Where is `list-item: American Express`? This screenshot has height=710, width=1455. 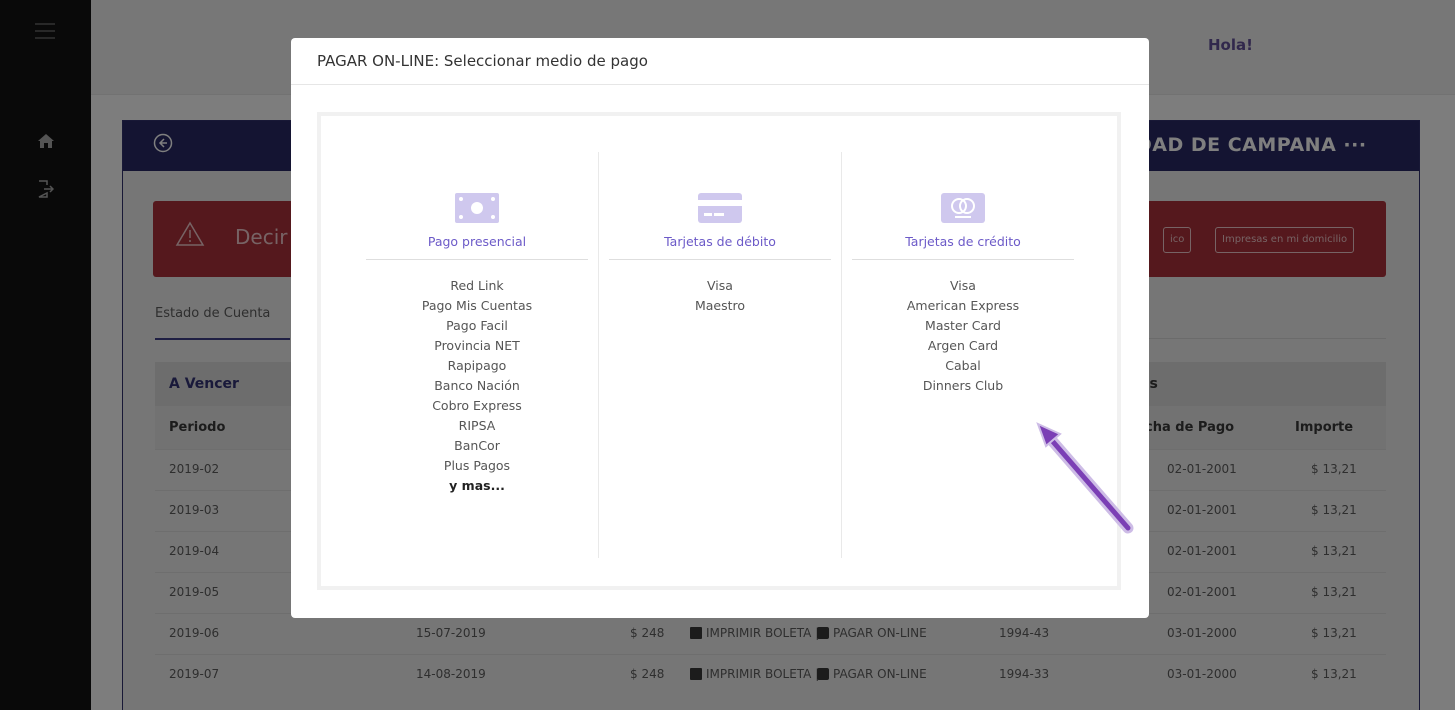 list-item: American Express is located at coordinates (963, 305).